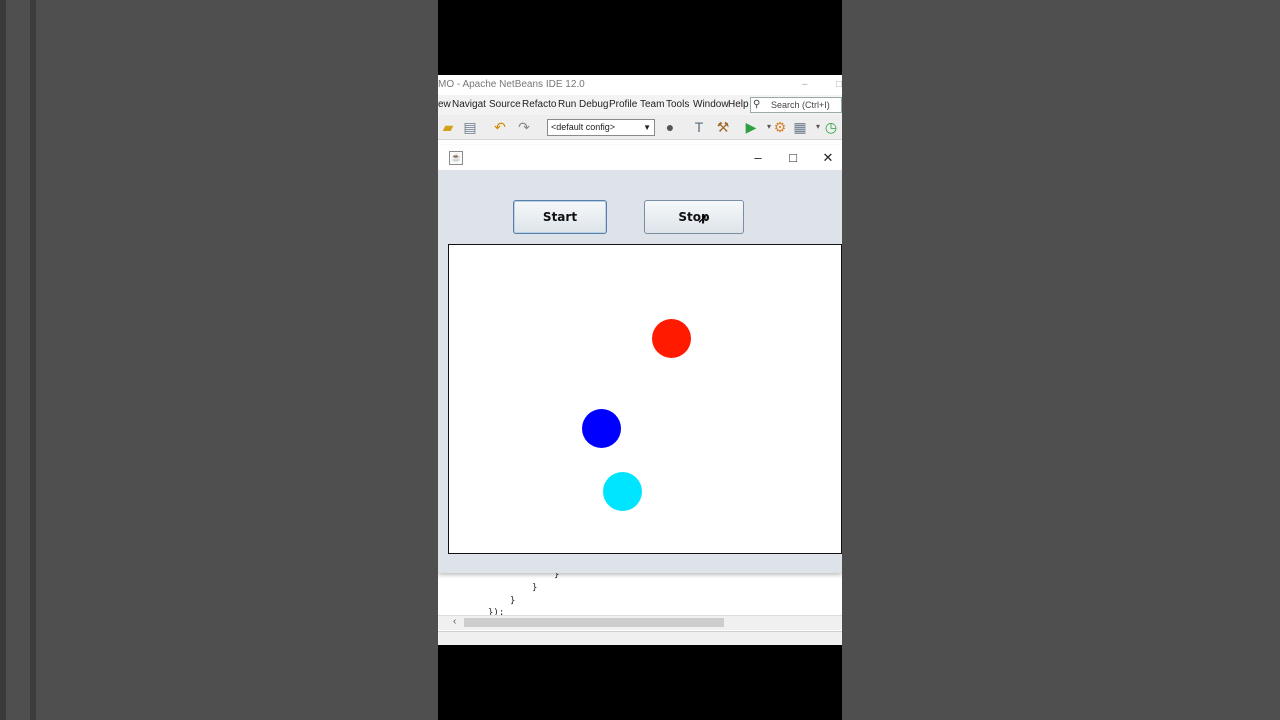  What do you see at coordinates (622, 491) in the screenshot?
I see `cyan-ball` at bounding box center [622, 491].